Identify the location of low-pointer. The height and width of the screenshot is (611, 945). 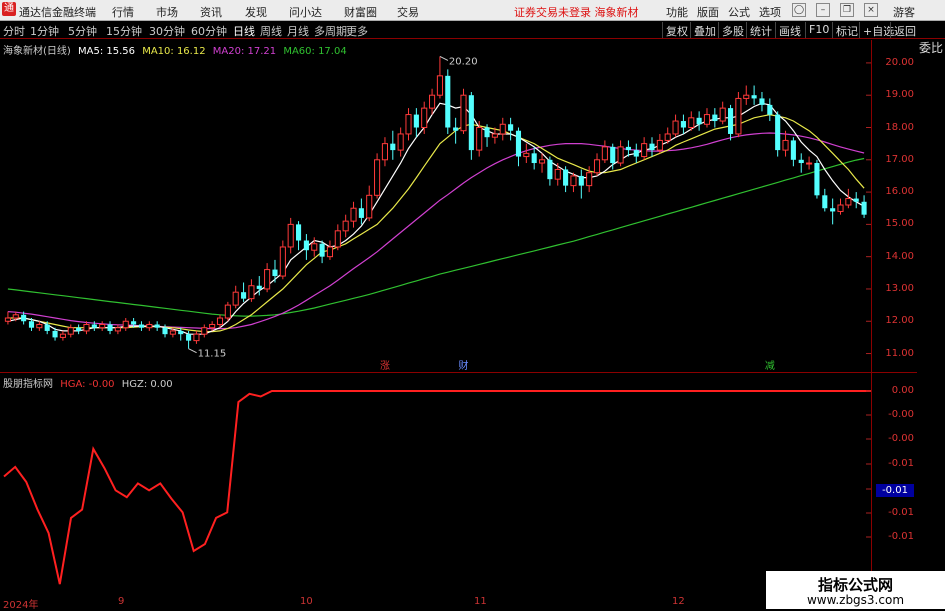
(192, 351).